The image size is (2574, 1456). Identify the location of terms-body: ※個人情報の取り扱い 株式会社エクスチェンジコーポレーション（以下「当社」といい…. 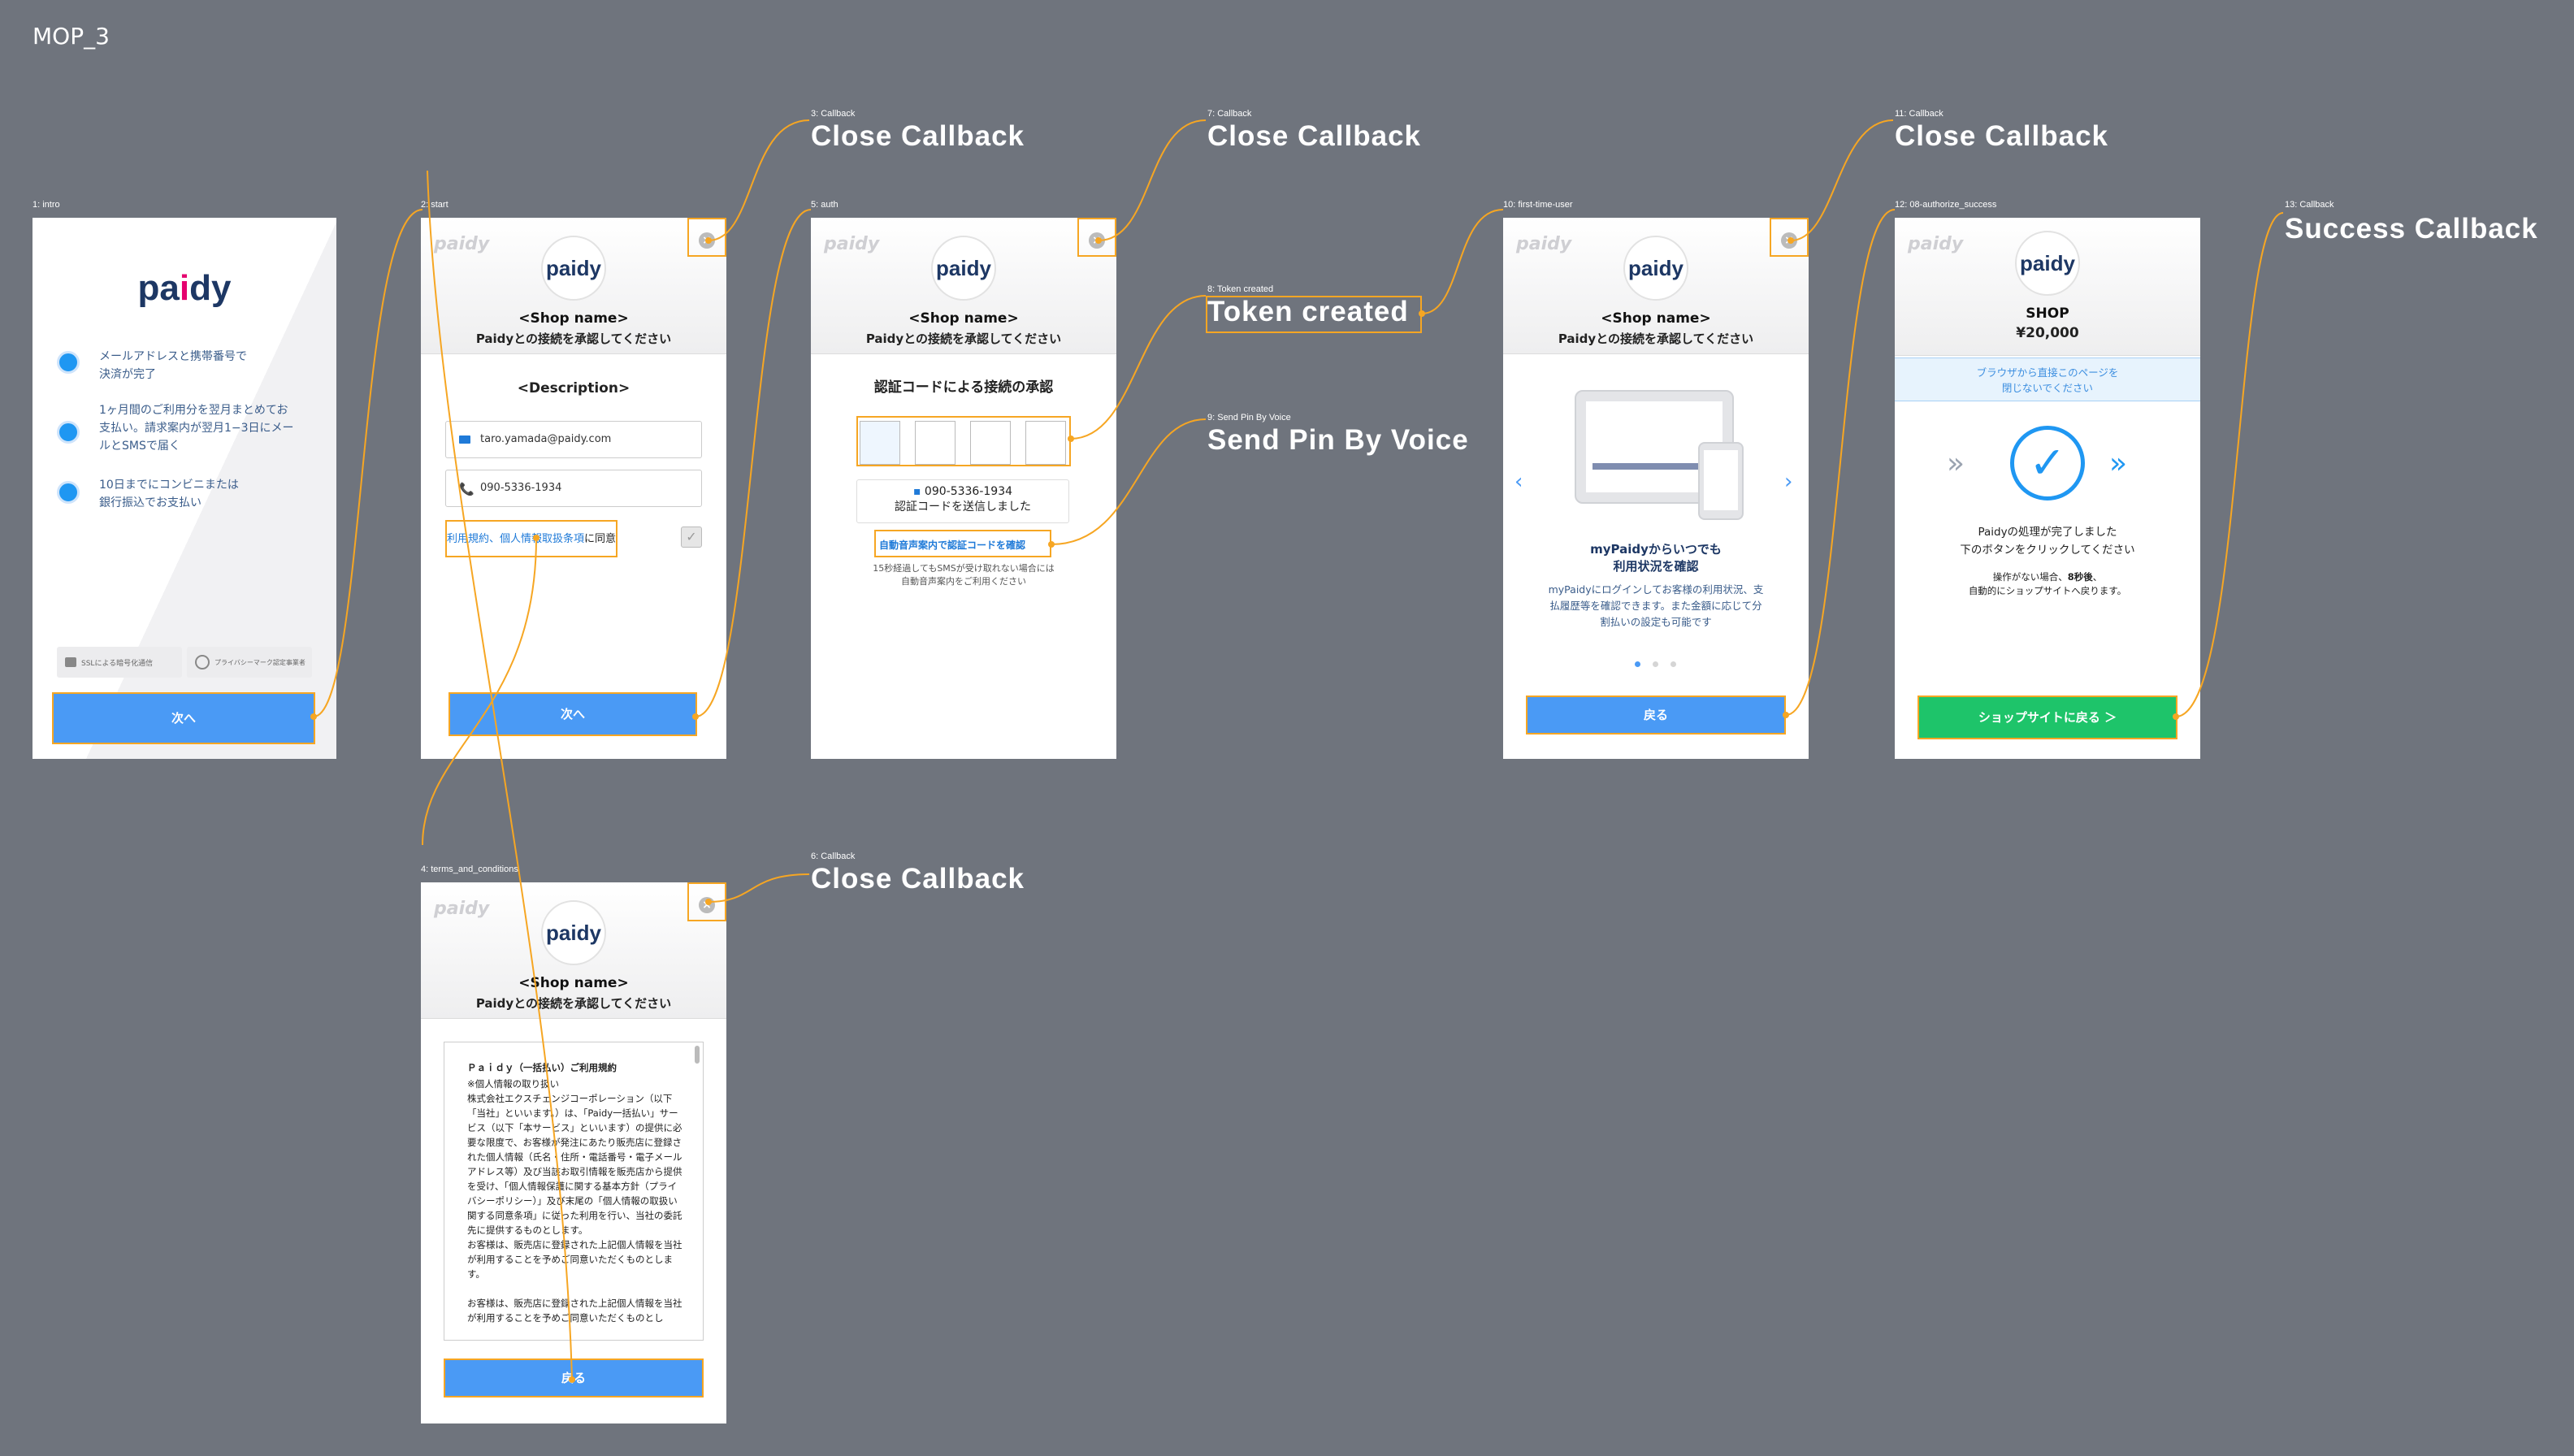
(574, 1201).